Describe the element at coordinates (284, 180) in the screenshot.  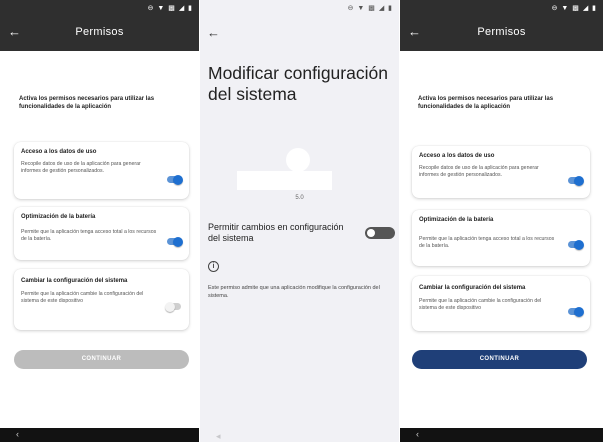
I see `app-name-redacted` at that location.